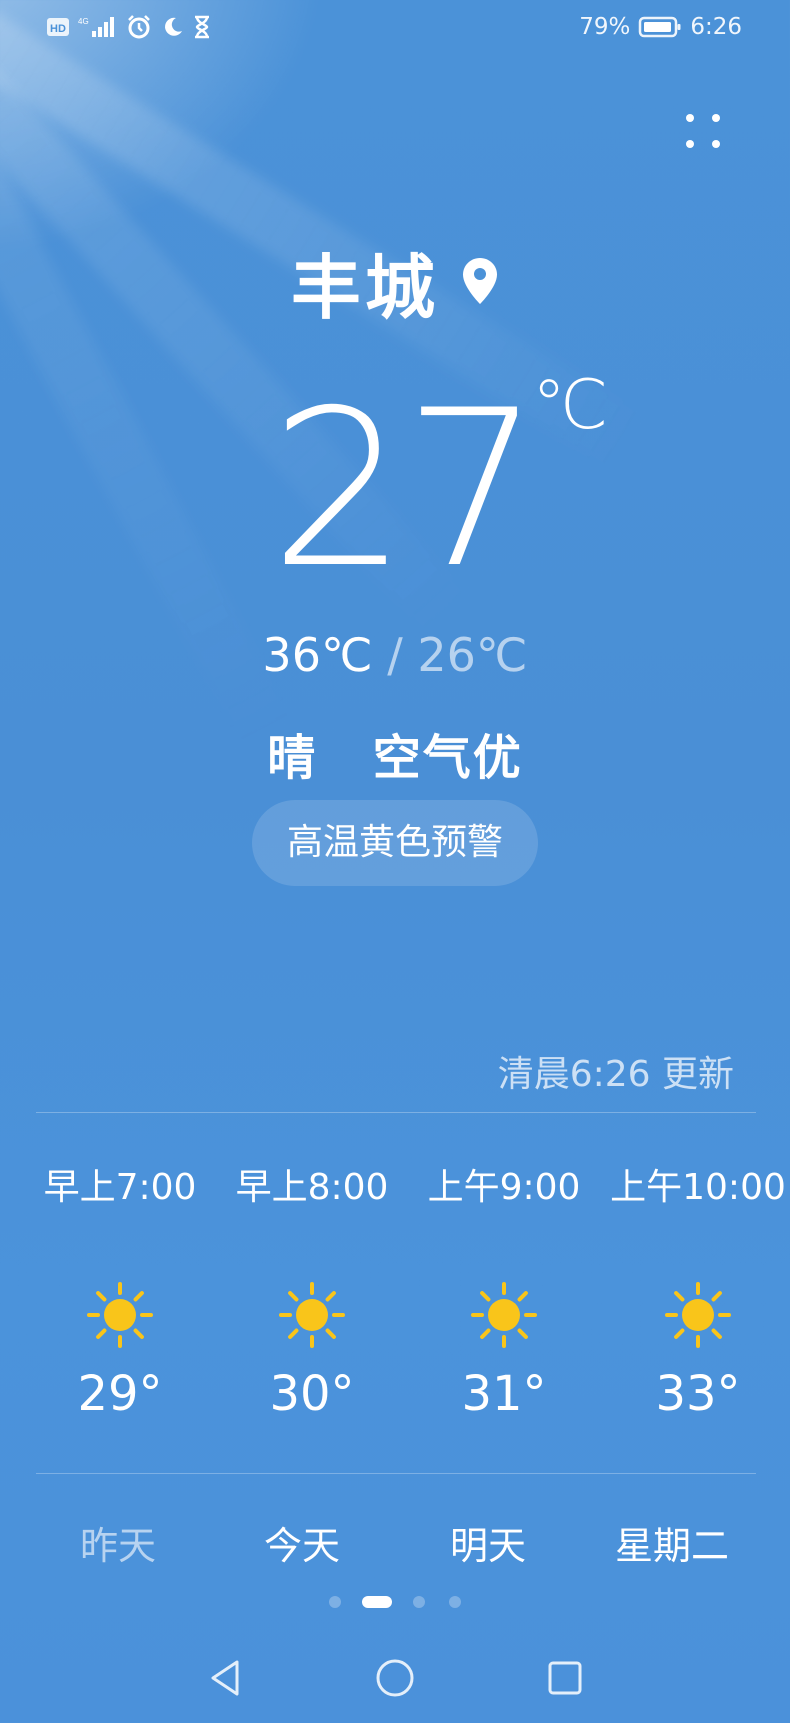  What do you see at coordinates (302, 1542) in the screenshot?
I see `tab-today: 今天` at bounding box center [302, 1542].